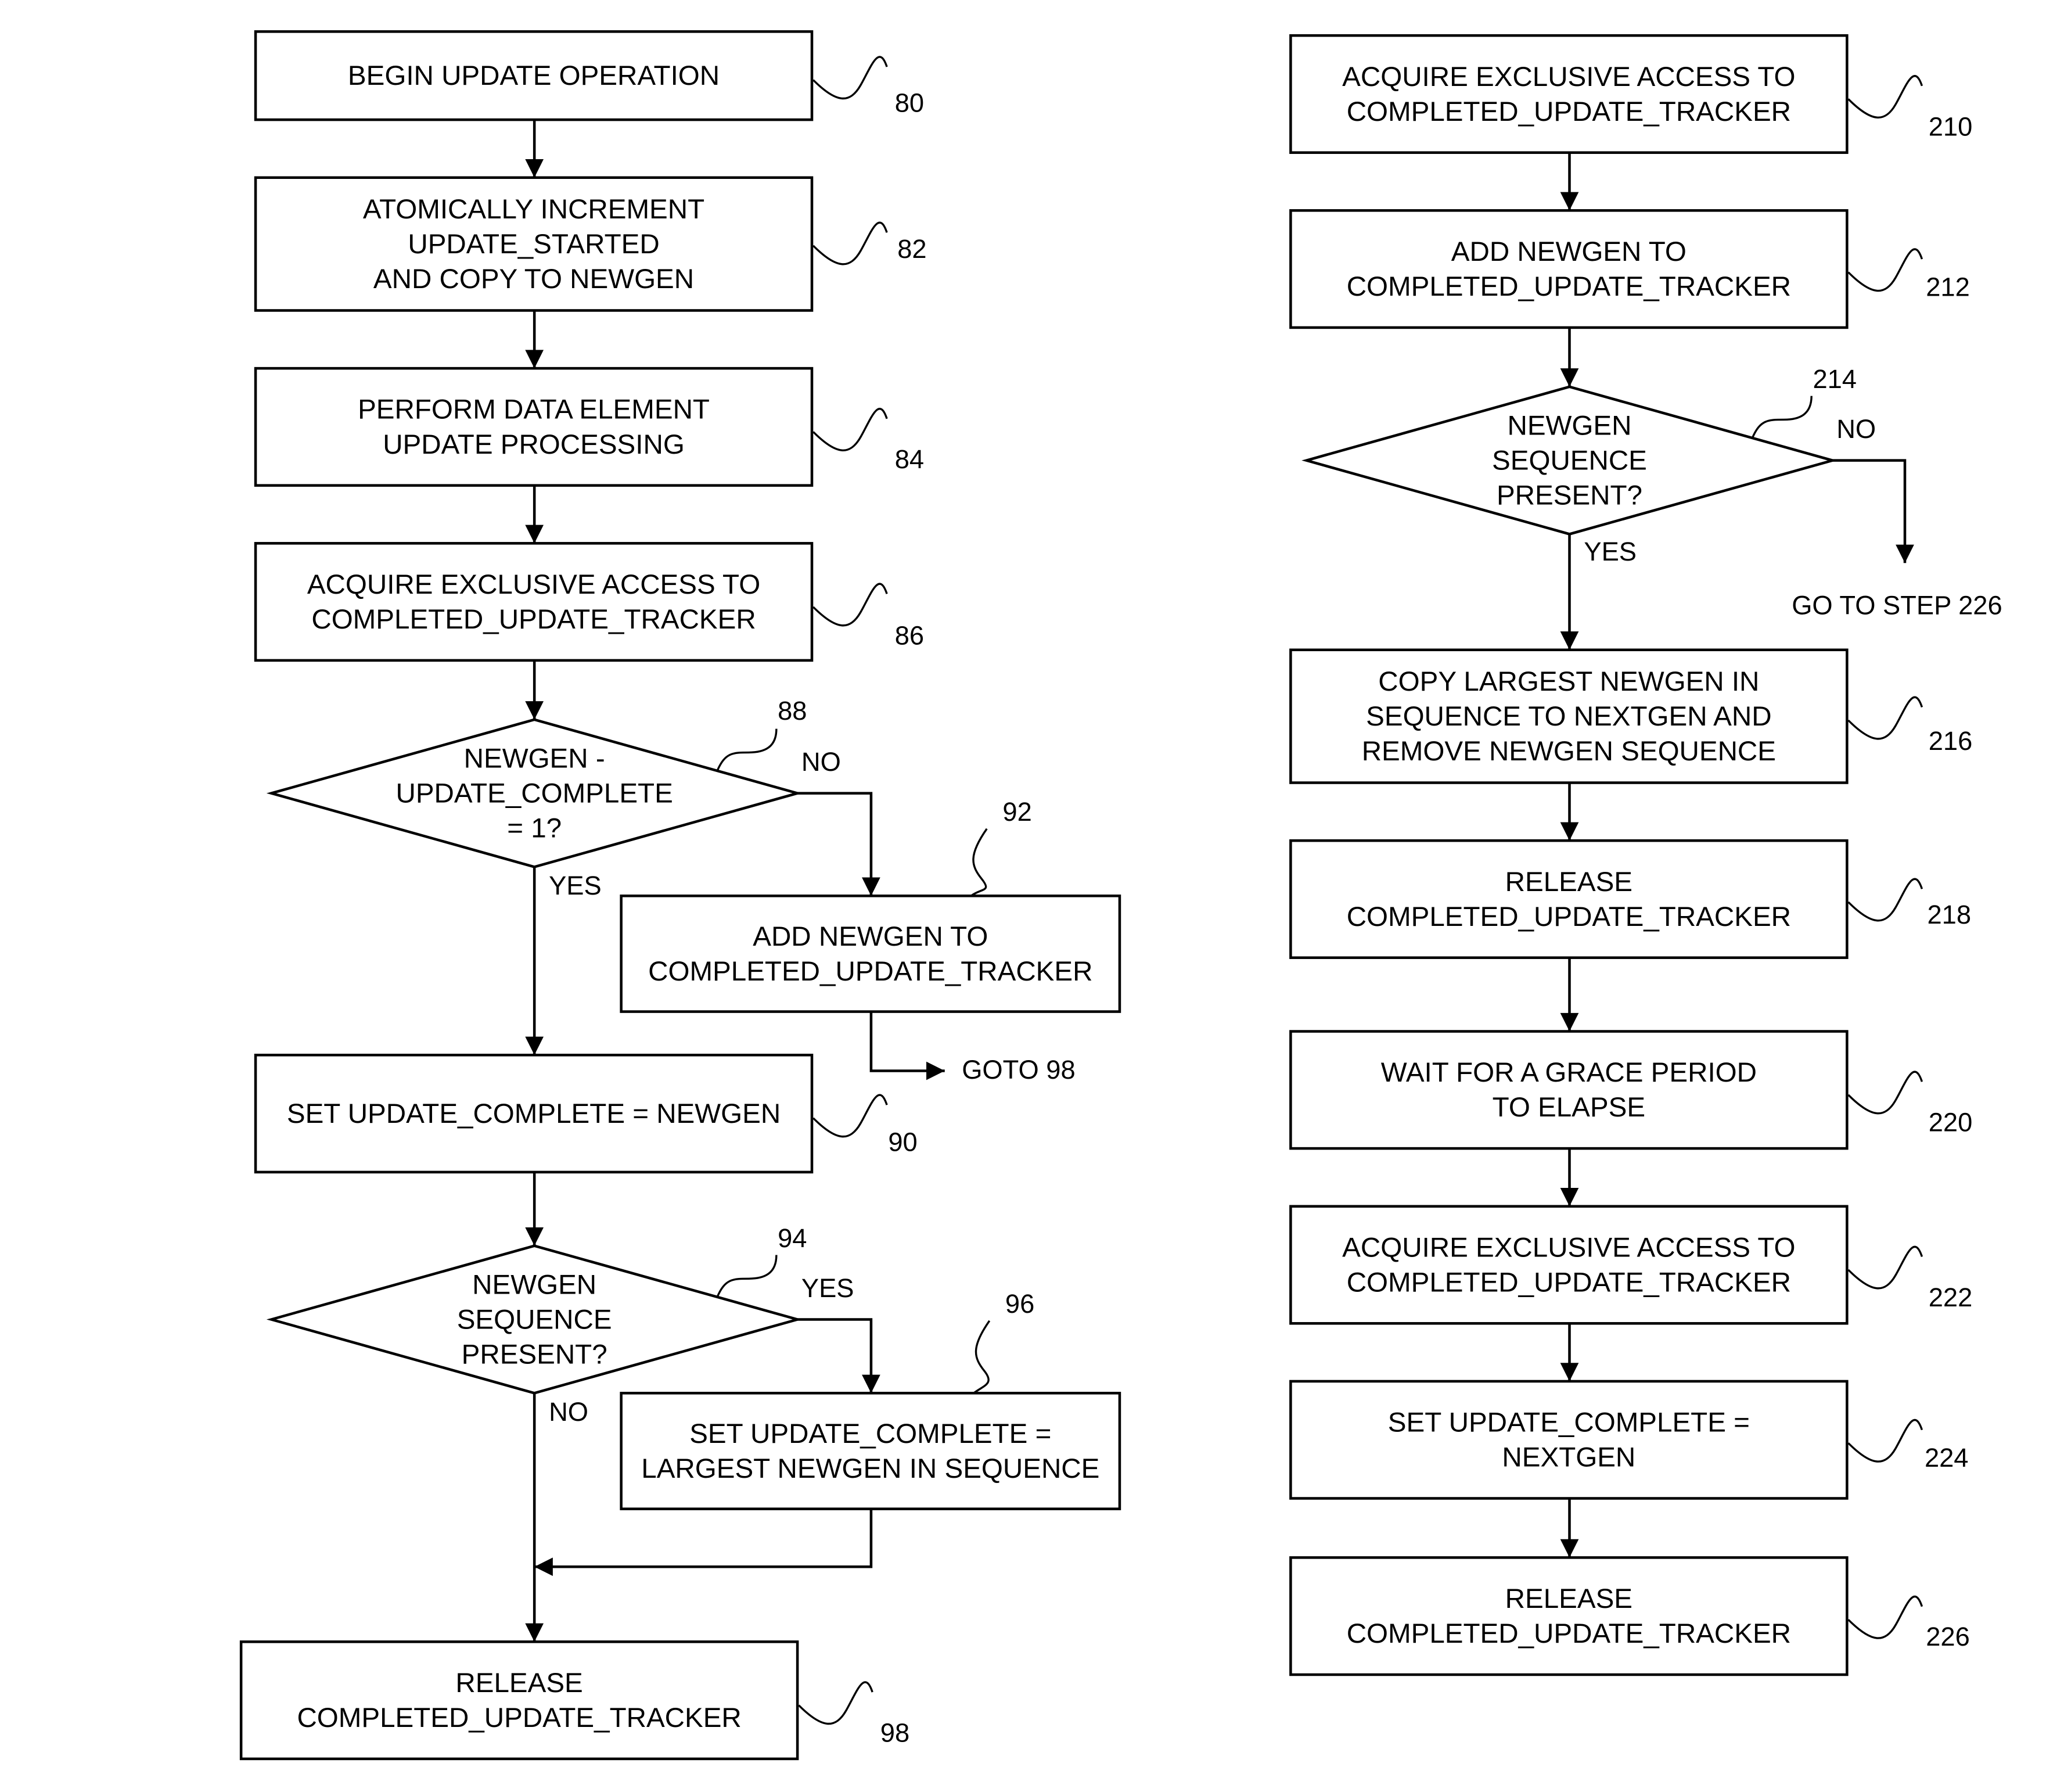 The image size is (2046, 1792). Describe the element at coordinates (534, 794) in the screenshot. I see `step-88-text-line: UPDATE_COMPLETE` at that location.